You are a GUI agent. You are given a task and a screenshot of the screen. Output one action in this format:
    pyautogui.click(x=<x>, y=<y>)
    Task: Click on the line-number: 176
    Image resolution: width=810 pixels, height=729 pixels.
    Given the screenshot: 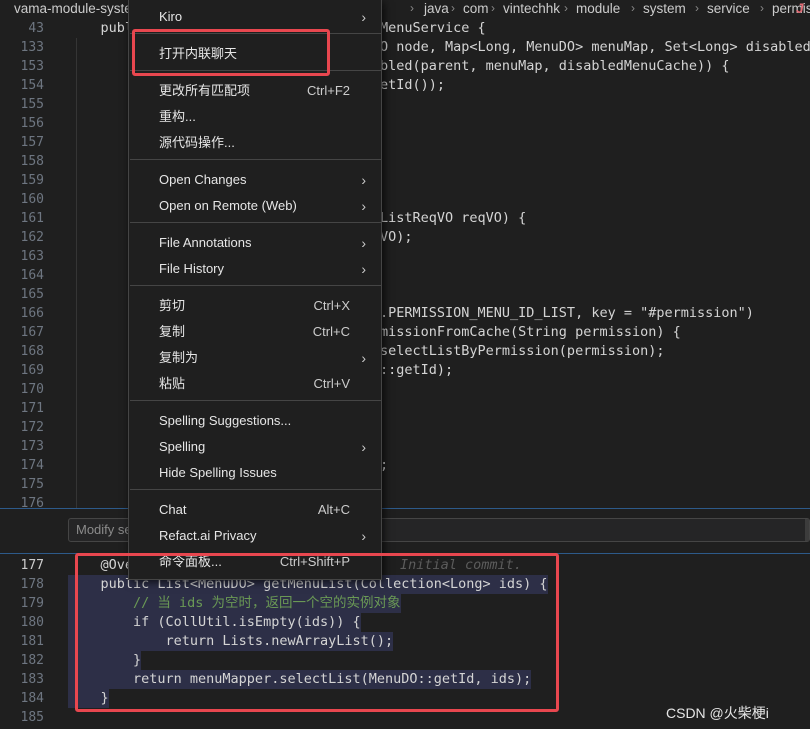 What is the action you would take?
    pyautogui.click(x=32, y=503)
    